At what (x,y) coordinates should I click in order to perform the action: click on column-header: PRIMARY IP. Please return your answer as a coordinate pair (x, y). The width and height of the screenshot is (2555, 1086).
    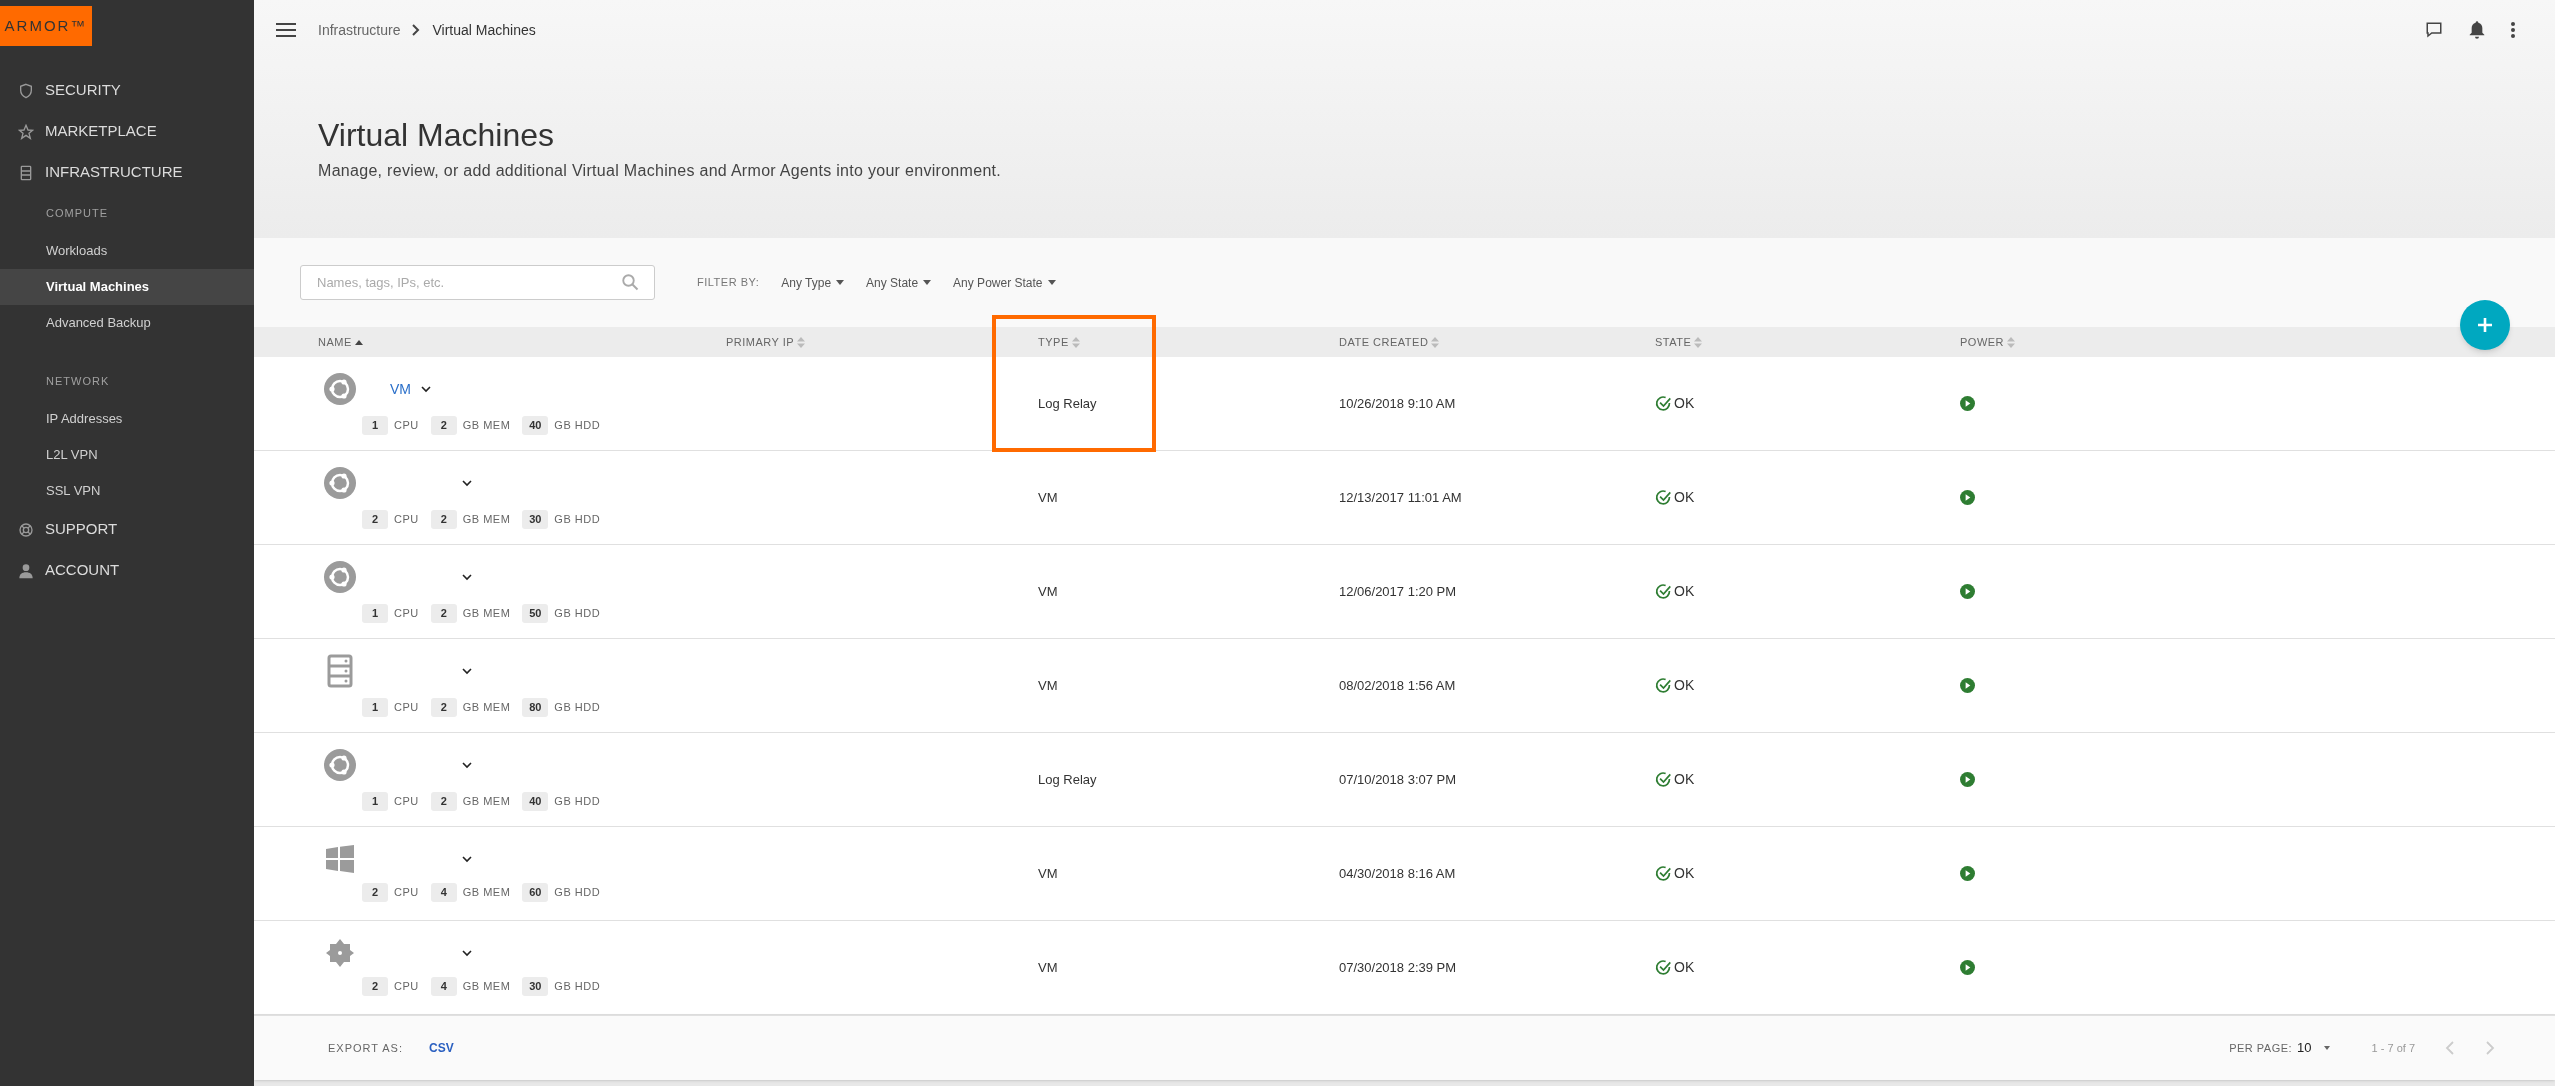
    Looking at the image, I should click on (760, 342).